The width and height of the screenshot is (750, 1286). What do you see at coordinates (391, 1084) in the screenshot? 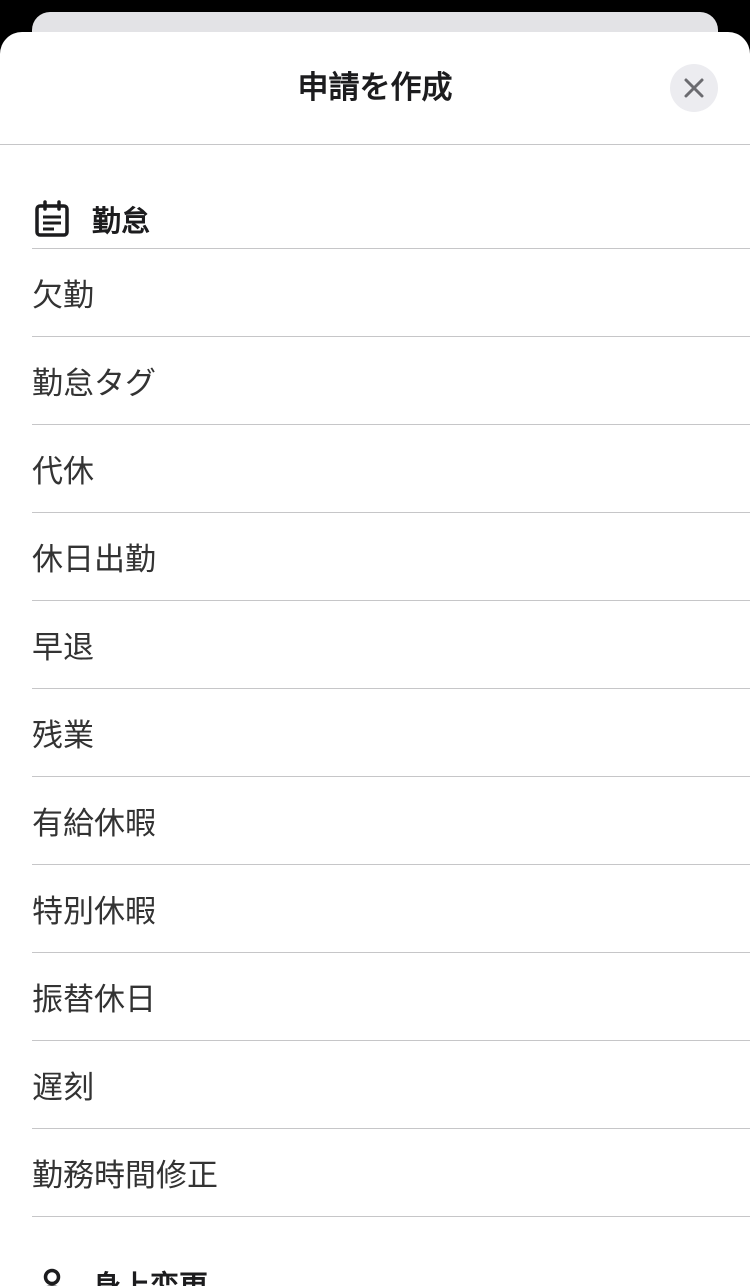
I see `list-item-late: 遅刻` at bounding box center [391, 1084].